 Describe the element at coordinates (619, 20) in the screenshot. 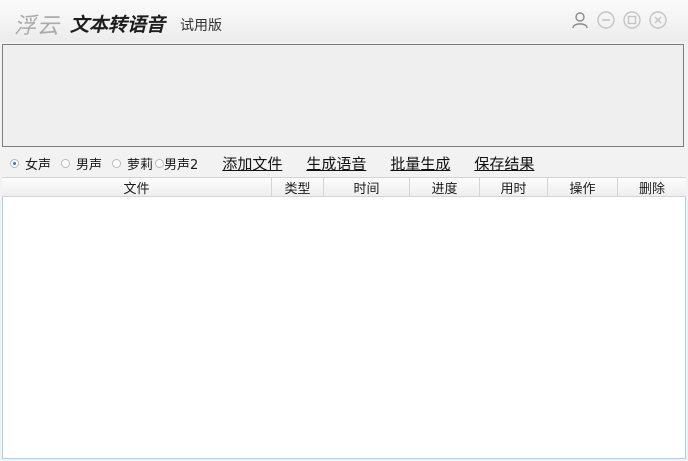

I see `window-controls` at that location.